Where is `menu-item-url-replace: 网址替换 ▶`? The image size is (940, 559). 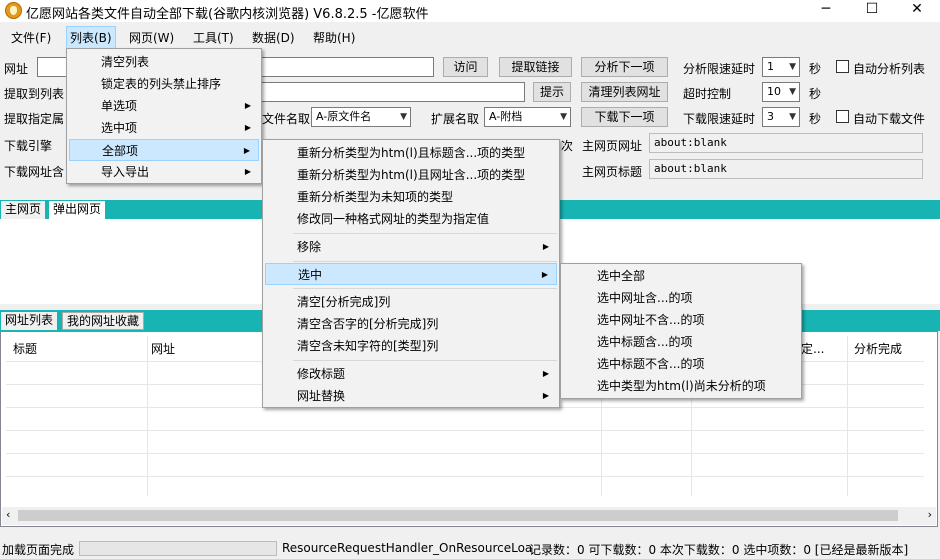 menu-item-url-replace: 网址替换 ▶ is located at coordinates (411, 396).